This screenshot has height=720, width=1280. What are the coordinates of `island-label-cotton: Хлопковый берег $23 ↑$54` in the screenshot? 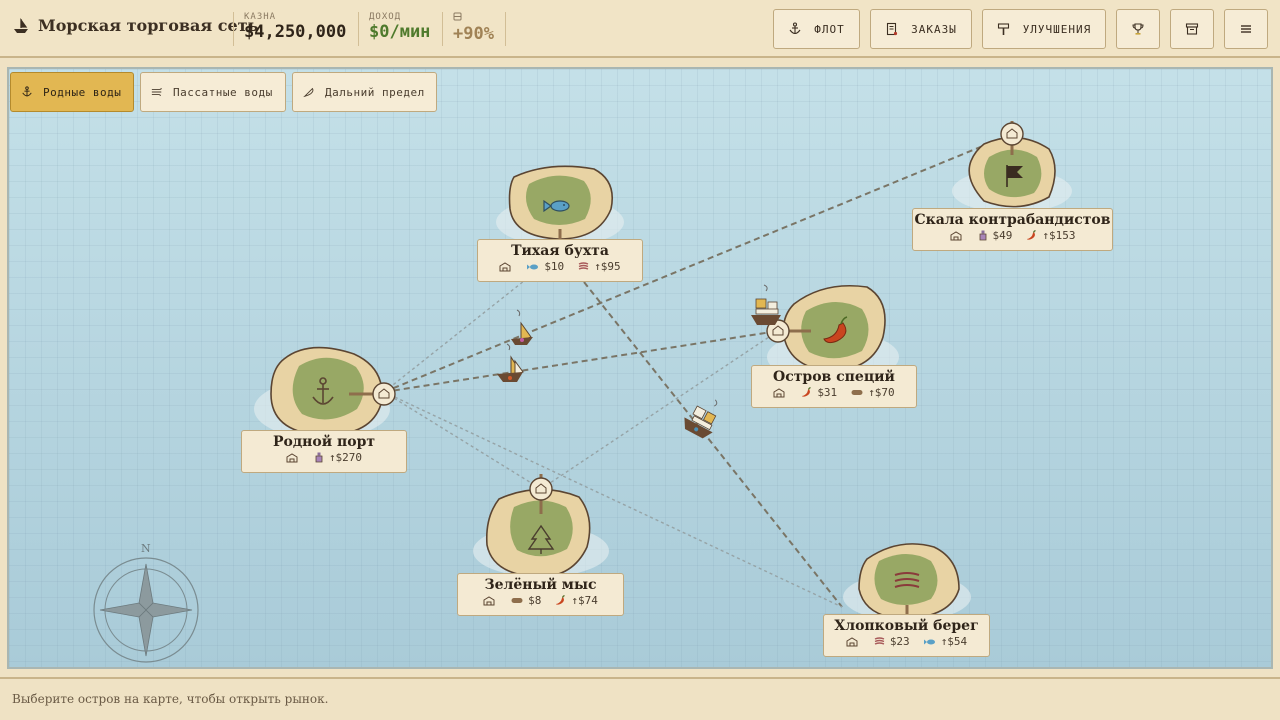 It's located at (906, 635).